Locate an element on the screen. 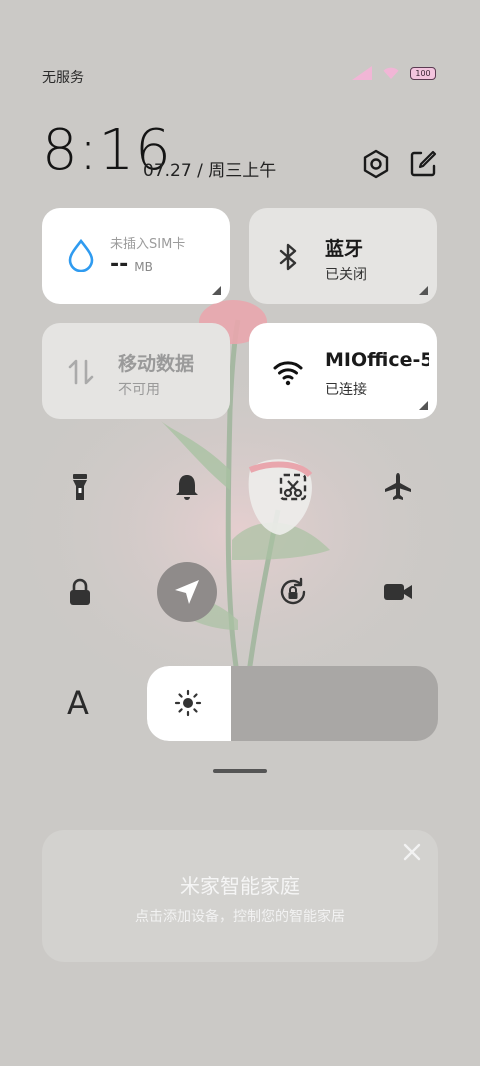 The image size is (480, 1066). water-drop-icon is located at coordinates (81, 255).